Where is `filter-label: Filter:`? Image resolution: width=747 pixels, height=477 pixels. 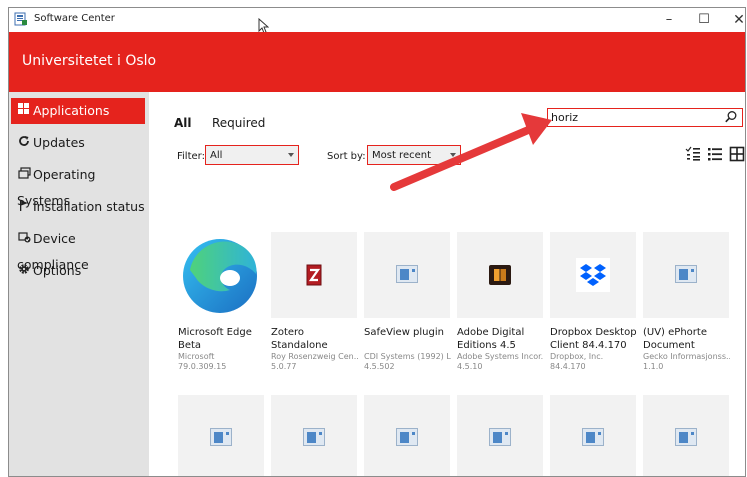 filter-label: Filter: is located at coordinates (191, 156).